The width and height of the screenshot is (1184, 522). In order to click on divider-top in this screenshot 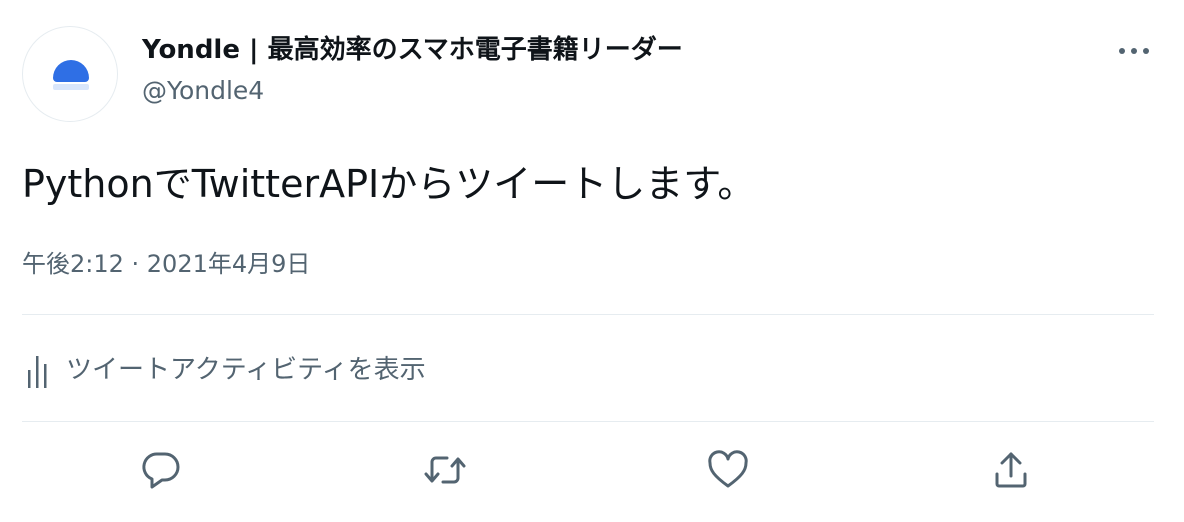, I will do `click(588, 314)`.